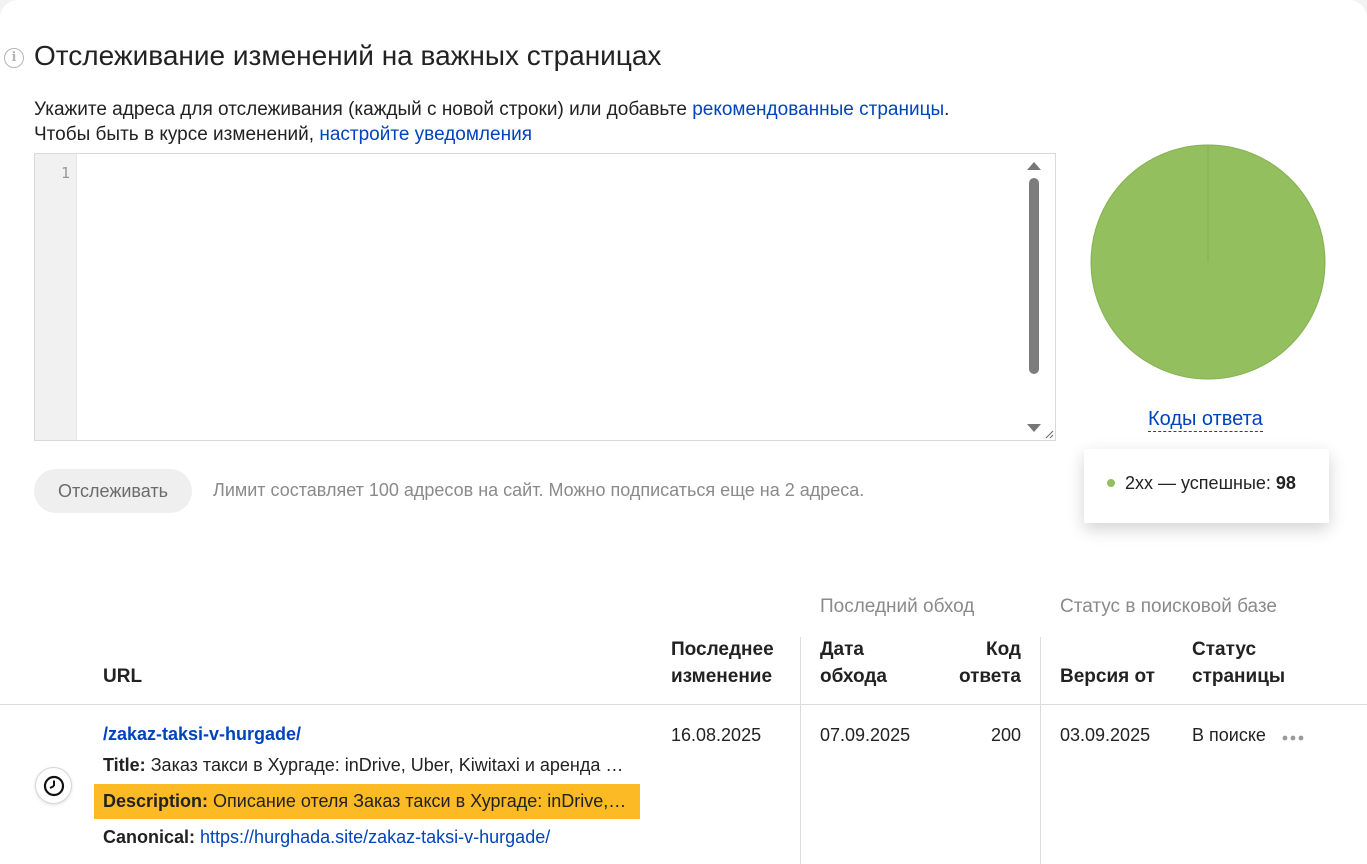  Describe the element at coordinates (425, 134) in the screenshot. I see `notifications-settings-link: настройте уведомления` at that location.